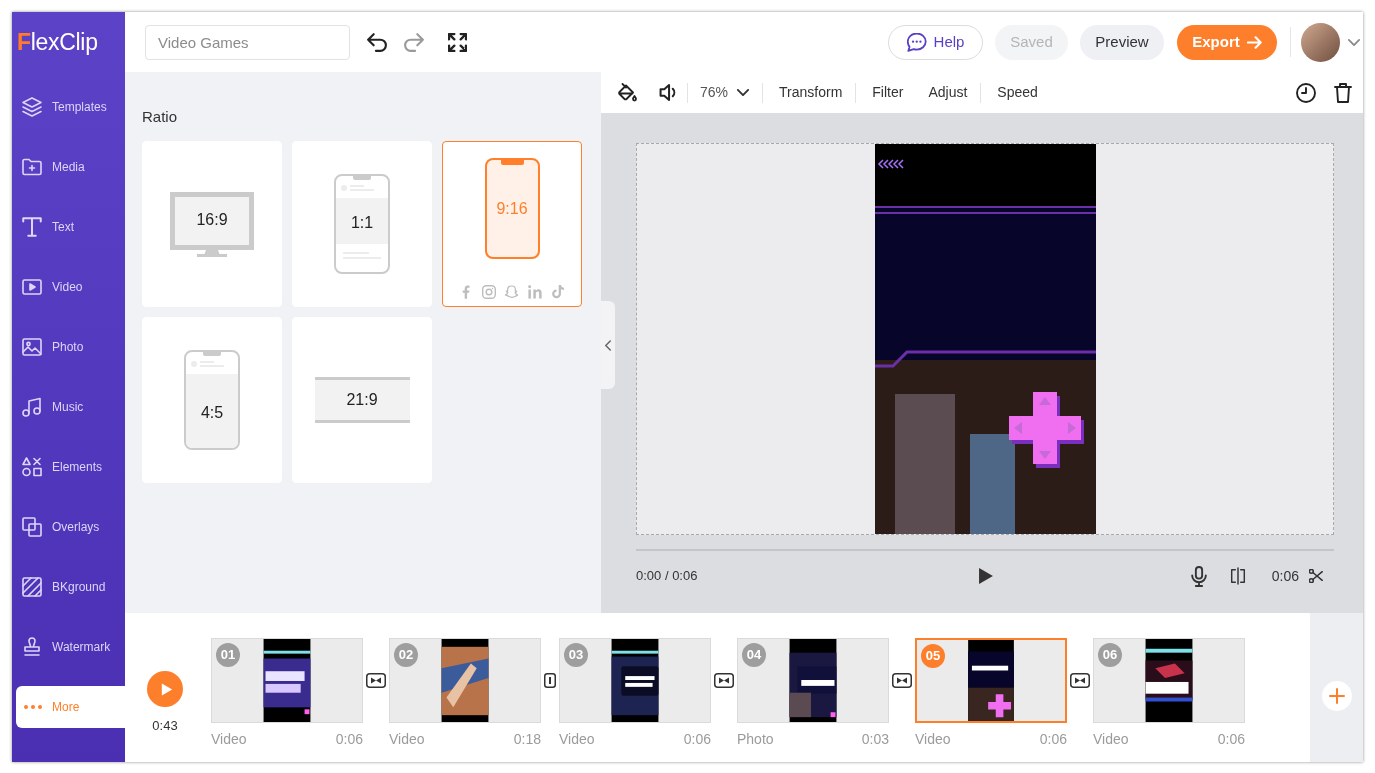  I want to click on toolbar-button: Adjust, so click(948, 92).